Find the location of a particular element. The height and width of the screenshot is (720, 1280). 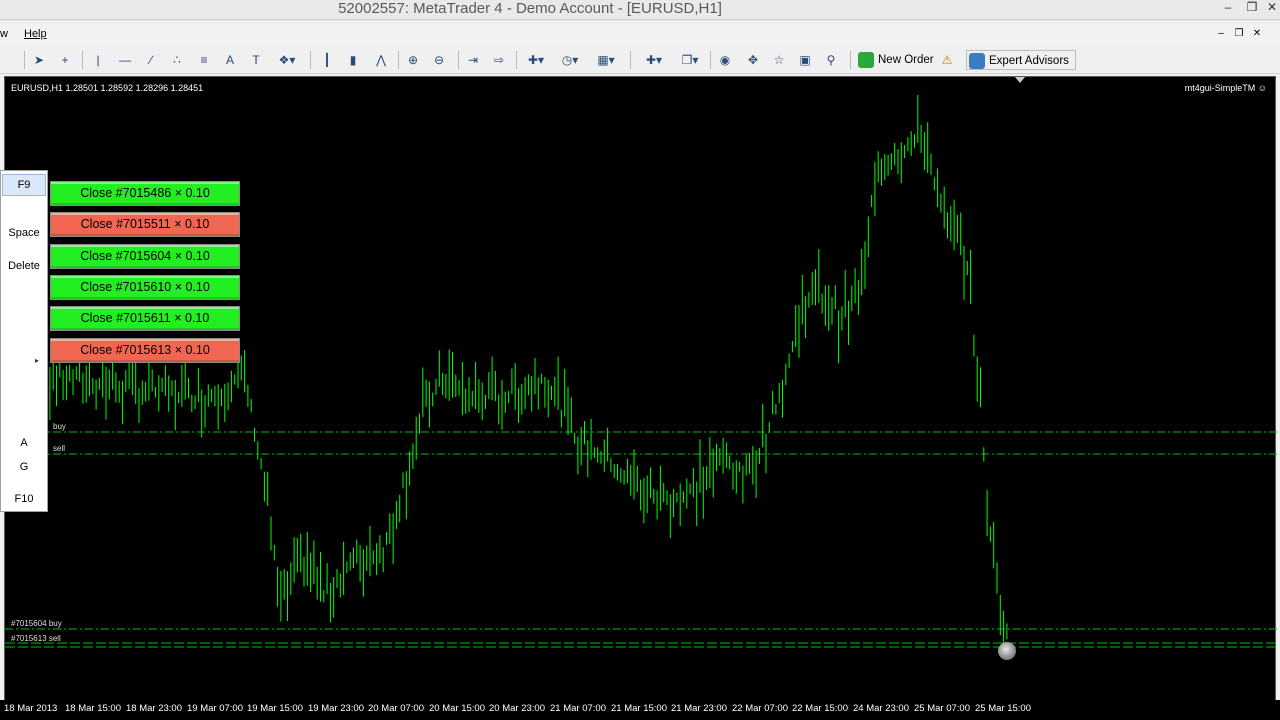

market-watch-icon: ◉ is located at coordinates (725, 60).